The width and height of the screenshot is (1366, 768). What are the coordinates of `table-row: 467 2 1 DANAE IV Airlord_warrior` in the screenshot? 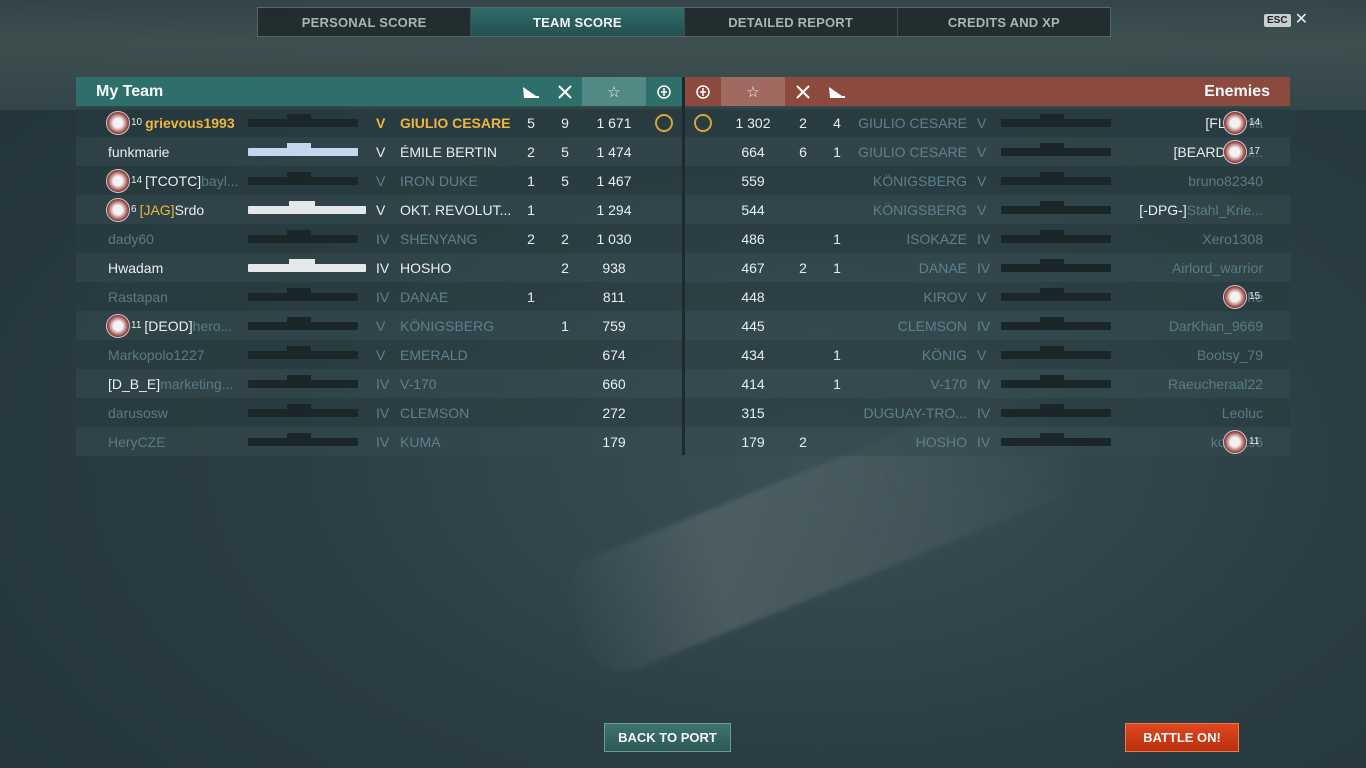 It's located at (987, 267).